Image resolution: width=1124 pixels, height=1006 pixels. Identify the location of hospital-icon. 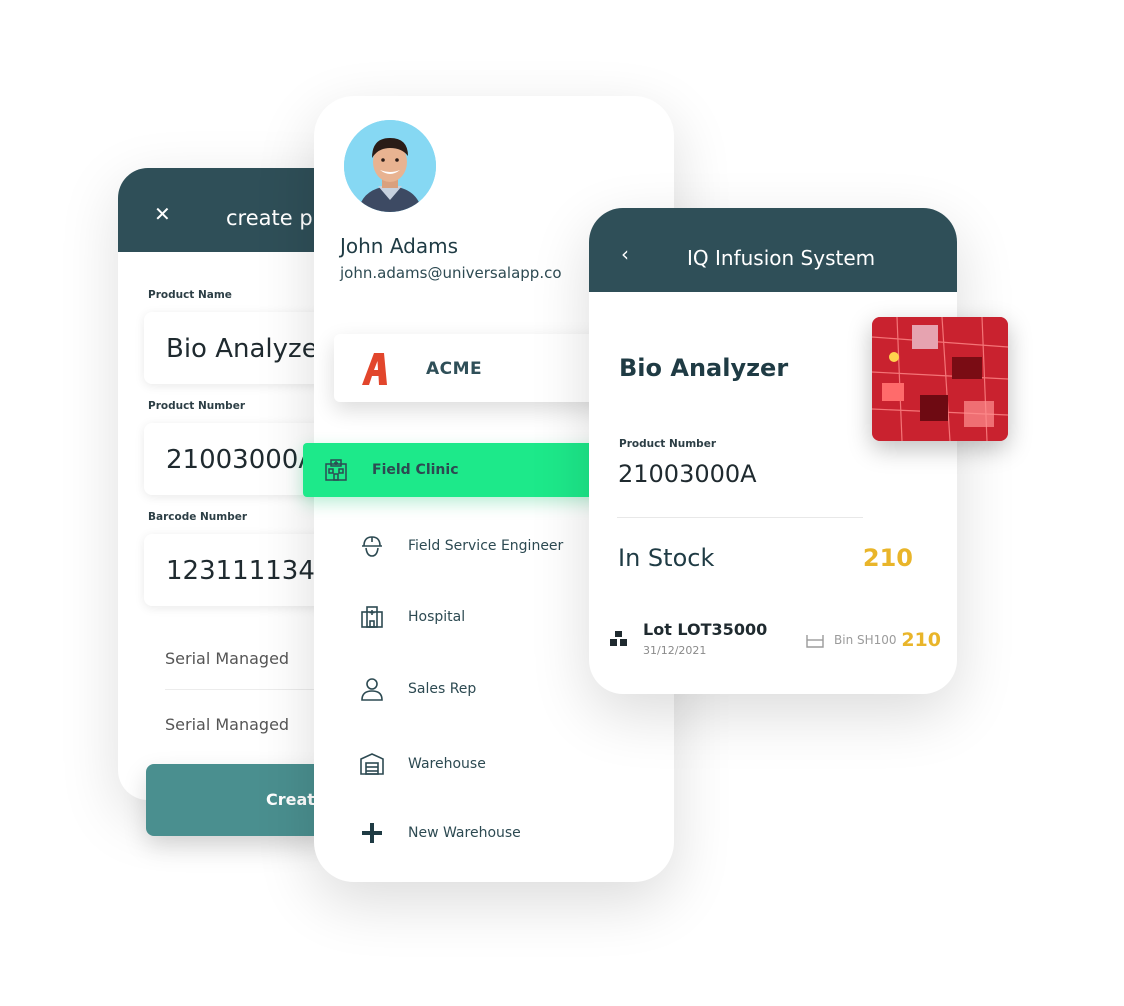
(372, 617).